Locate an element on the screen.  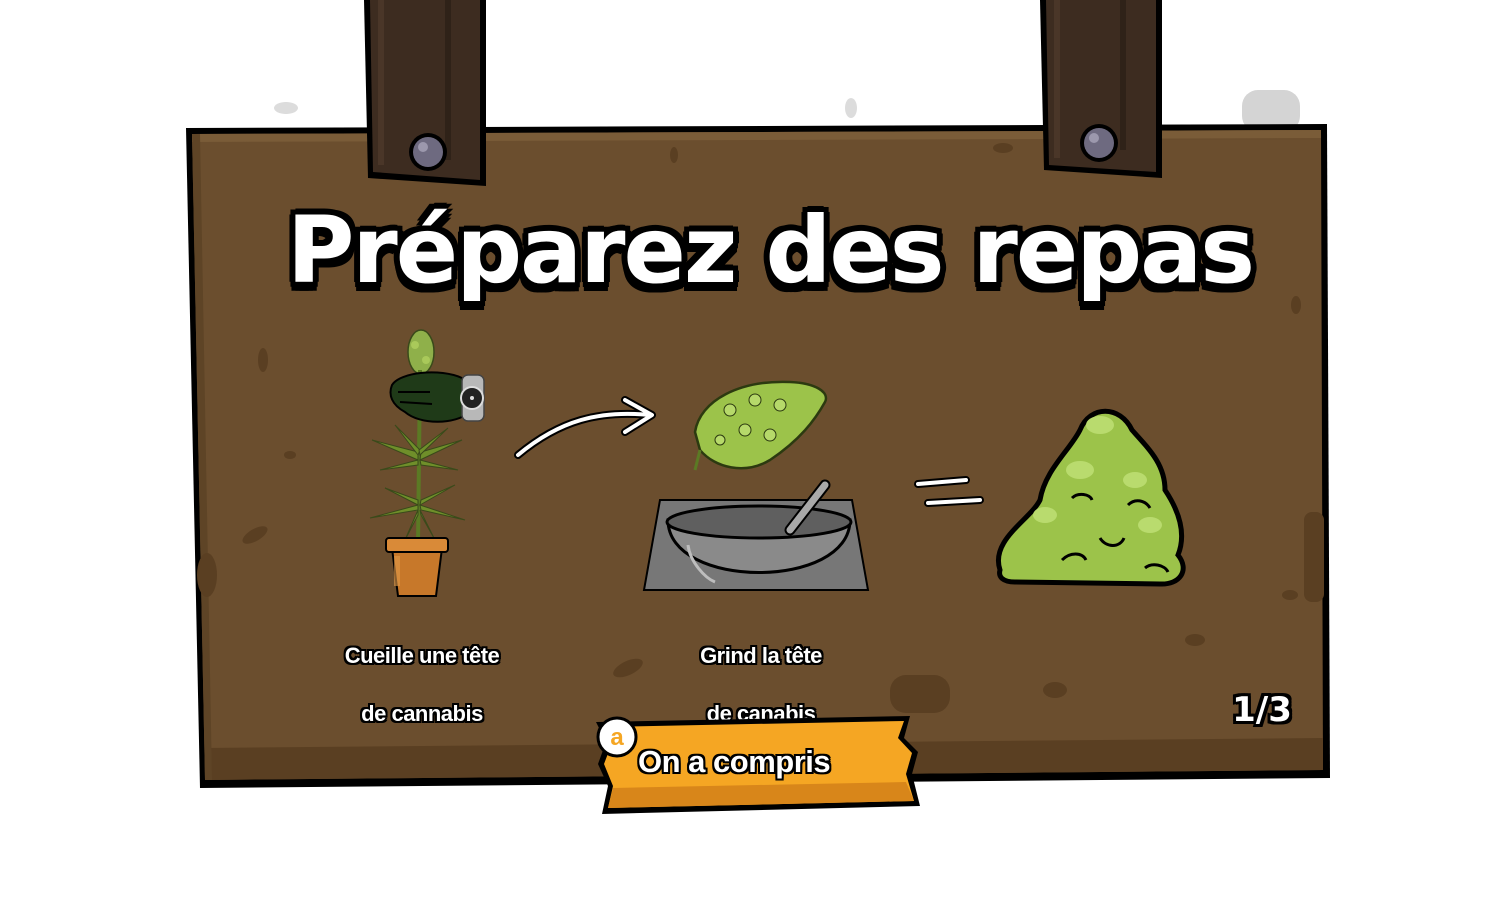
step-caption-pick: Cueille une tête de cannabis is located at coordinates (422, 684).